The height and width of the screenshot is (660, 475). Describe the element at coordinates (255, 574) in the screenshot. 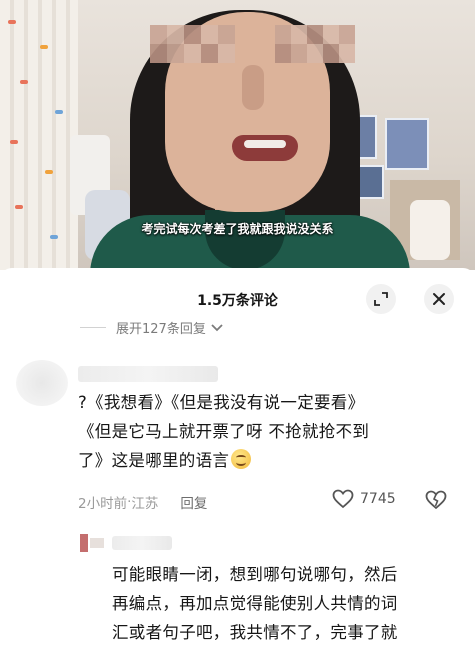

I see `comment-line: 可能眼睛一闭，想到哪句说哪句，然后` at that location.